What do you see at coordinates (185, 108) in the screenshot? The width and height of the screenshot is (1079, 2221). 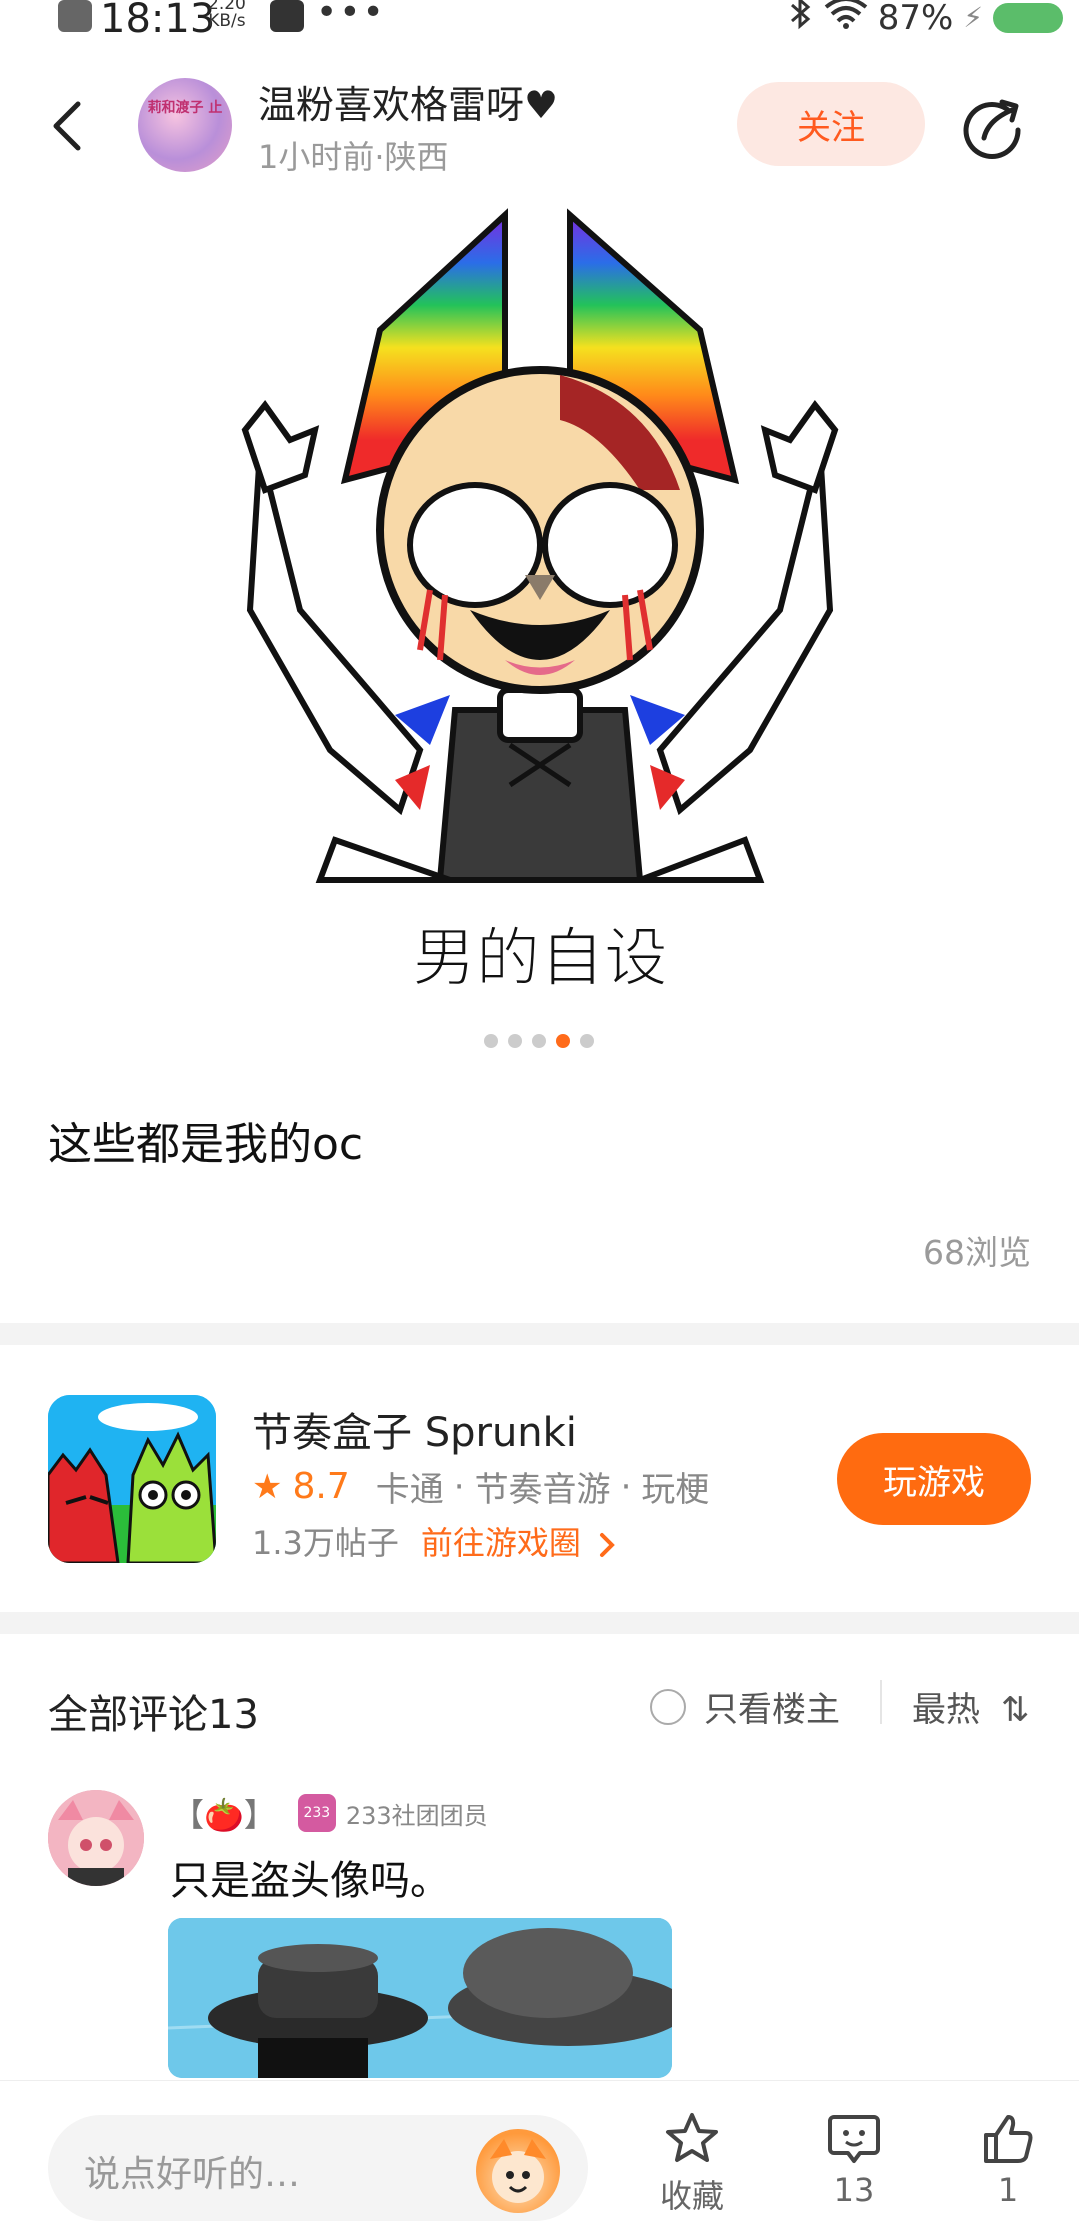 I see `avatar-text: 莉和渡子 止` at bounding box center [185, 108].